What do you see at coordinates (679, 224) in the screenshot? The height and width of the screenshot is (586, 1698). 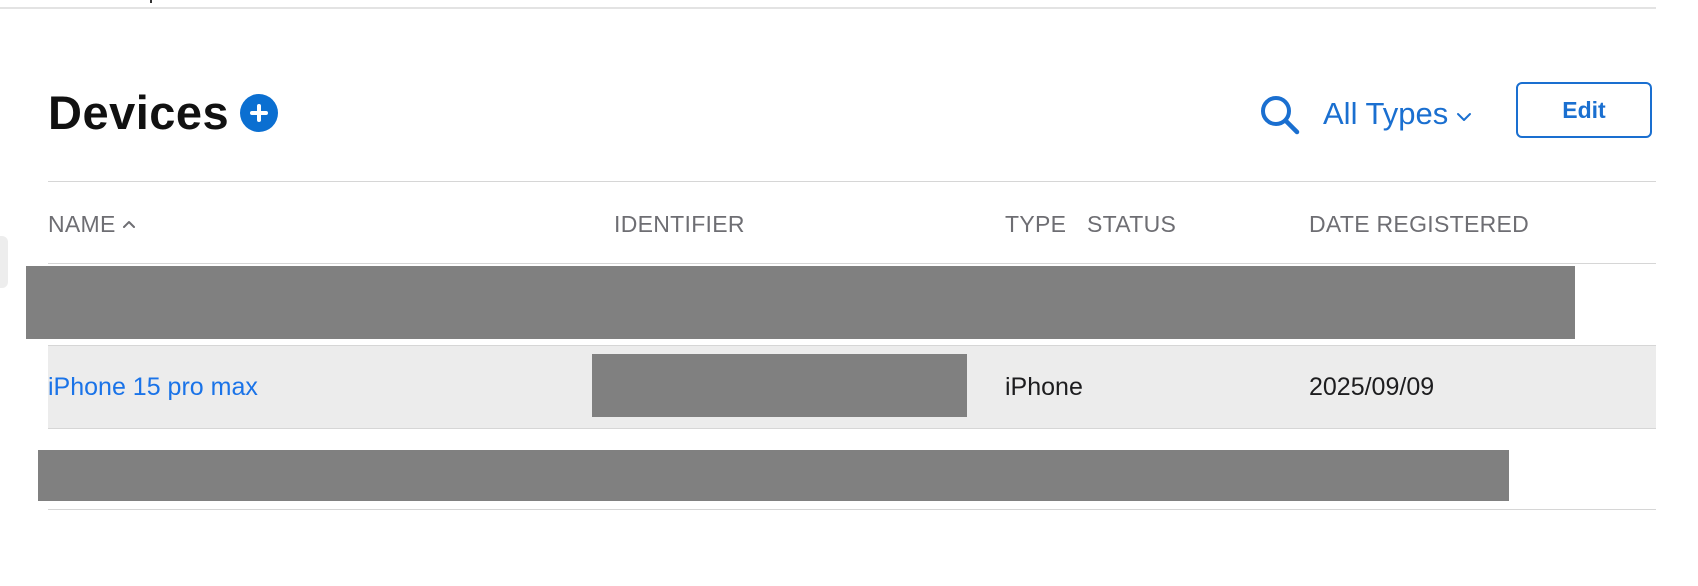 I see `column-header-identifier: IDENTIFIER` at bounding box center [679, 224].